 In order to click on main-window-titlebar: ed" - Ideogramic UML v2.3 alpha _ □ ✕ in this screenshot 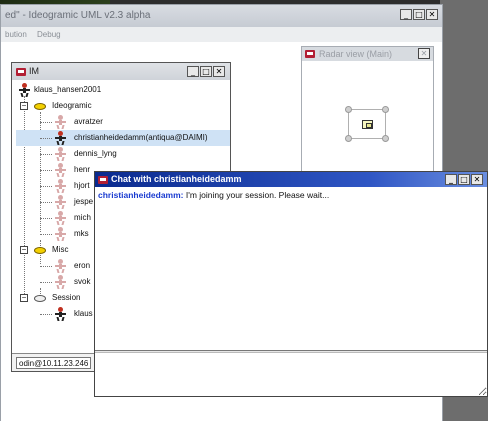, I will do `click(221, 16)`.